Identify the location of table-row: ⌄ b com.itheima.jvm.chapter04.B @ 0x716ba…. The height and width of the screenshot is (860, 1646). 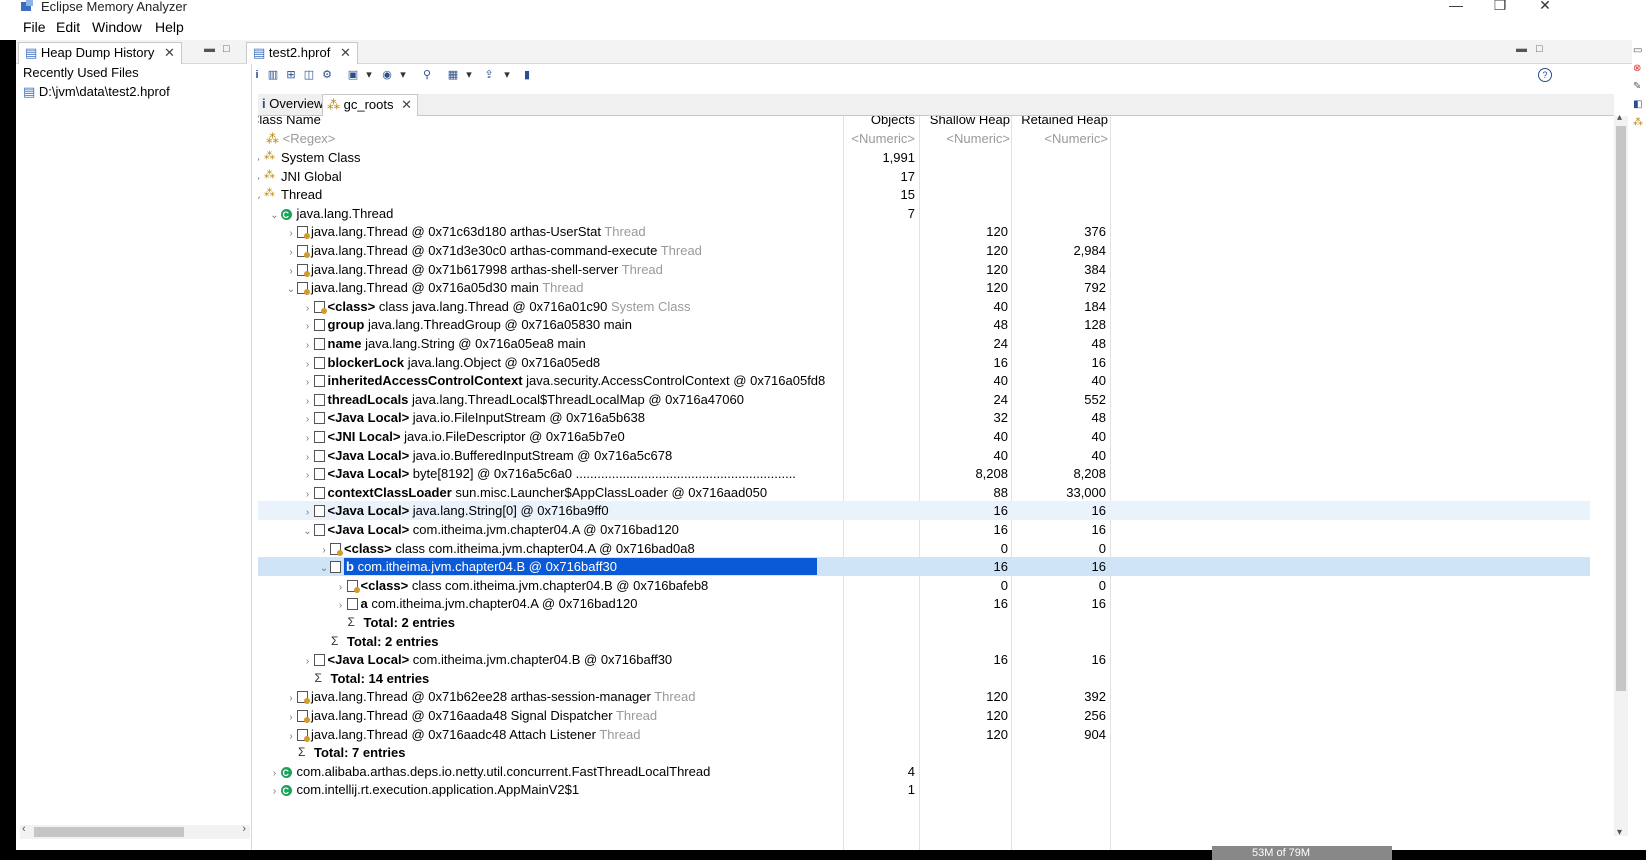
(924, 567).